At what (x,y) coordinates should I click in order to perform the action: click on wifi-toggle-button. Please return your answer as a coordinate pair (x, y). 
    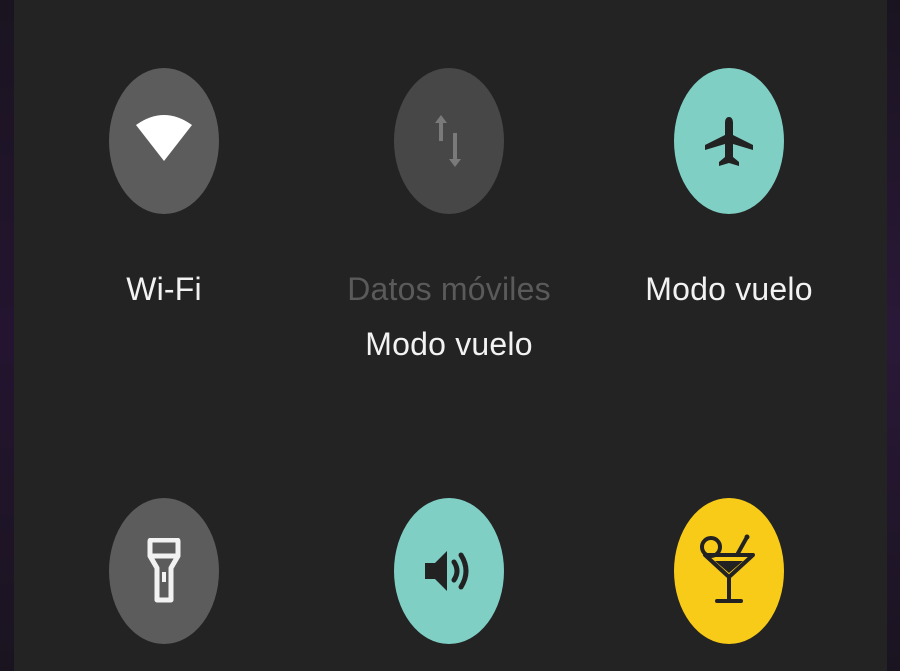
    Looking at the image, I should click on (164, 141).